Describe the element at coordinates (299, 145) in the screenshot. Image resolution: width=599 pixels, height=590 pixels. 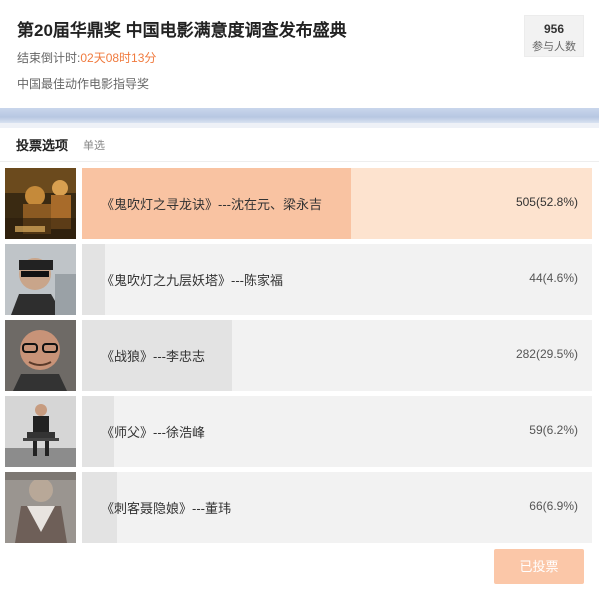
I see `options-header: 投票选项 单选` at that location.